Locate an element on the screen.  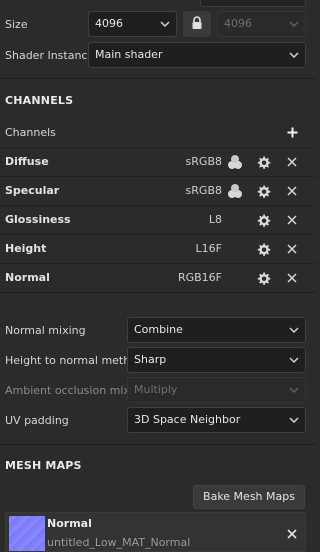
ao-mixing-label: Ambient occlusion mixing is located at coordinates (76, 390).